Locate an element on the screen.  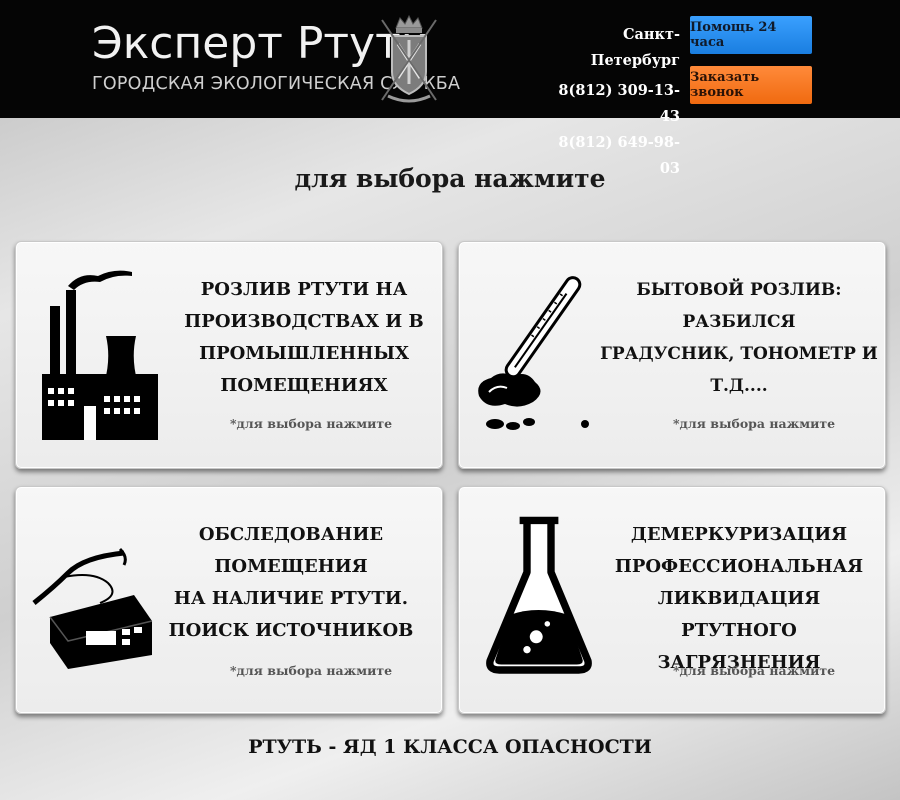
card-title-line: ЛИКВИДАЦИЯ РТУТНОГО is located at coordinates (739, 614).